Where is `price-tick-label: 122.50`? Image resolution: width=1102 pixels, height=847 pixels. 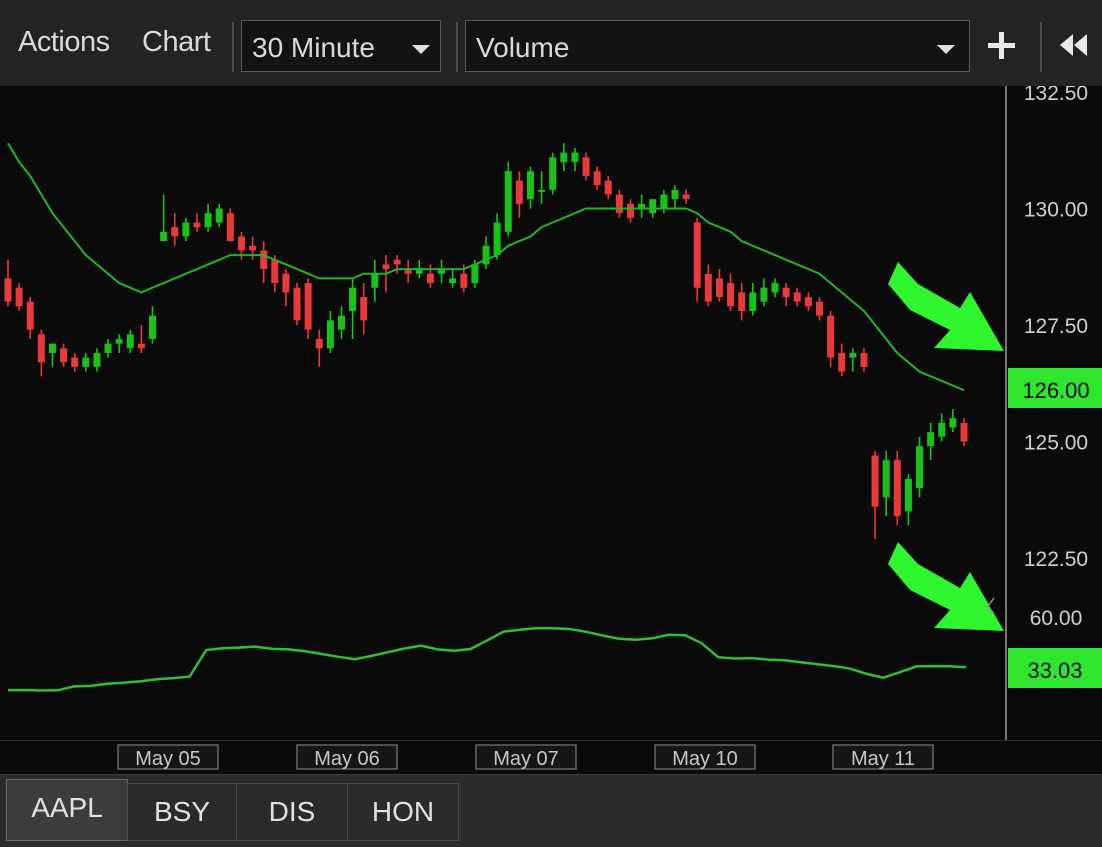
price-tick-label: 122.50 is located at coordinates (1056, 559).